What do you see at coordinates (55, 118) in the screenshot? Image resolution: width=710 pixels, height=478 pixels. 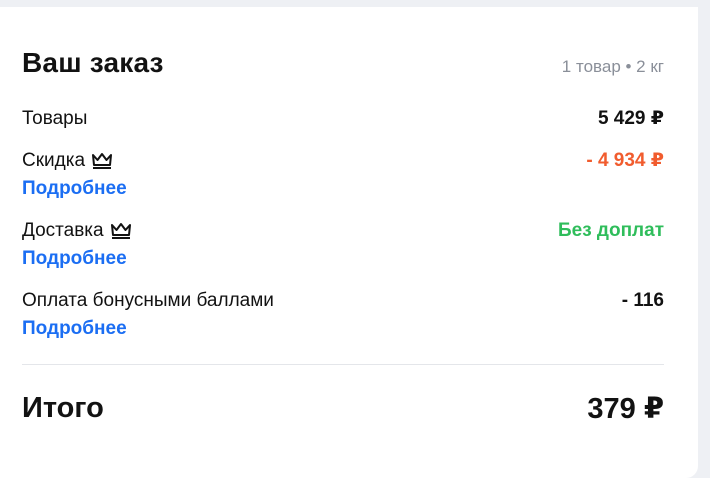 I see `row-goods-label: Товары` at bounding box center [55, 118].